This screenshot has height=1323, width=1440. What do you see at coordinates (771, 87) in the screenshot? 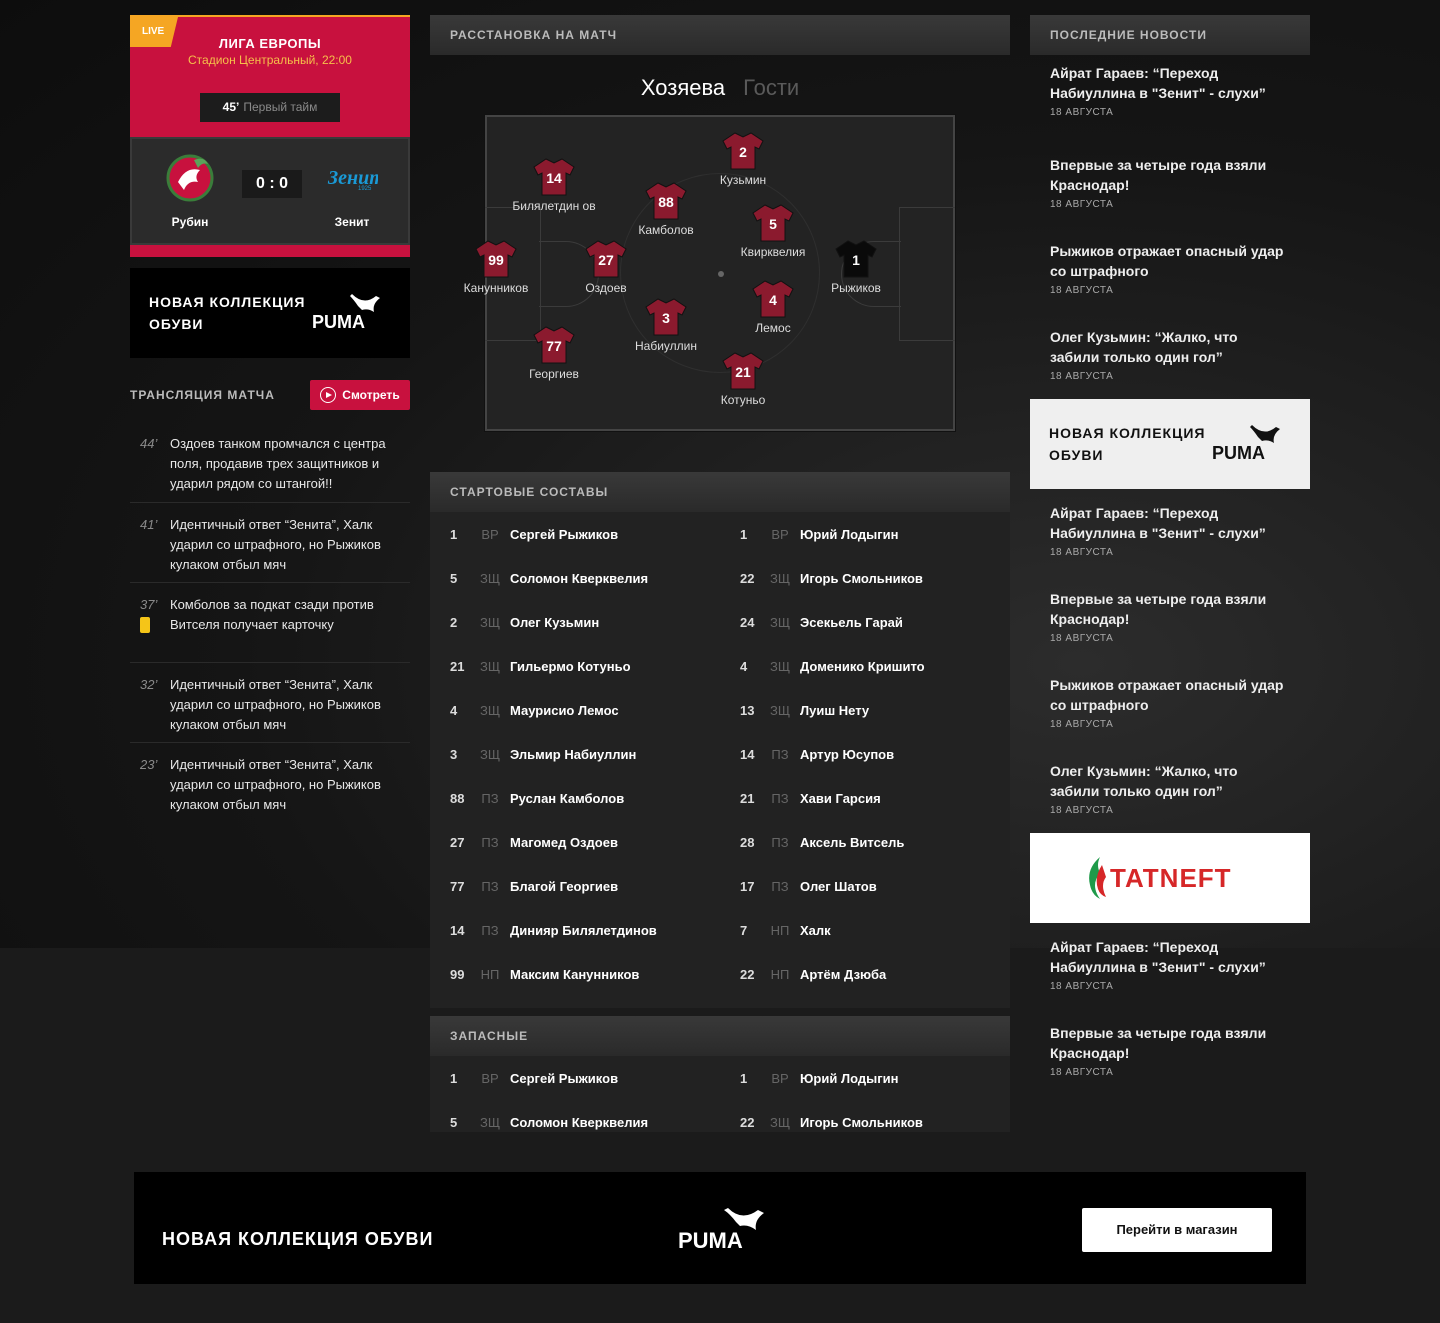
I see `tab-away: Гости` at bounding box center [771, 87].